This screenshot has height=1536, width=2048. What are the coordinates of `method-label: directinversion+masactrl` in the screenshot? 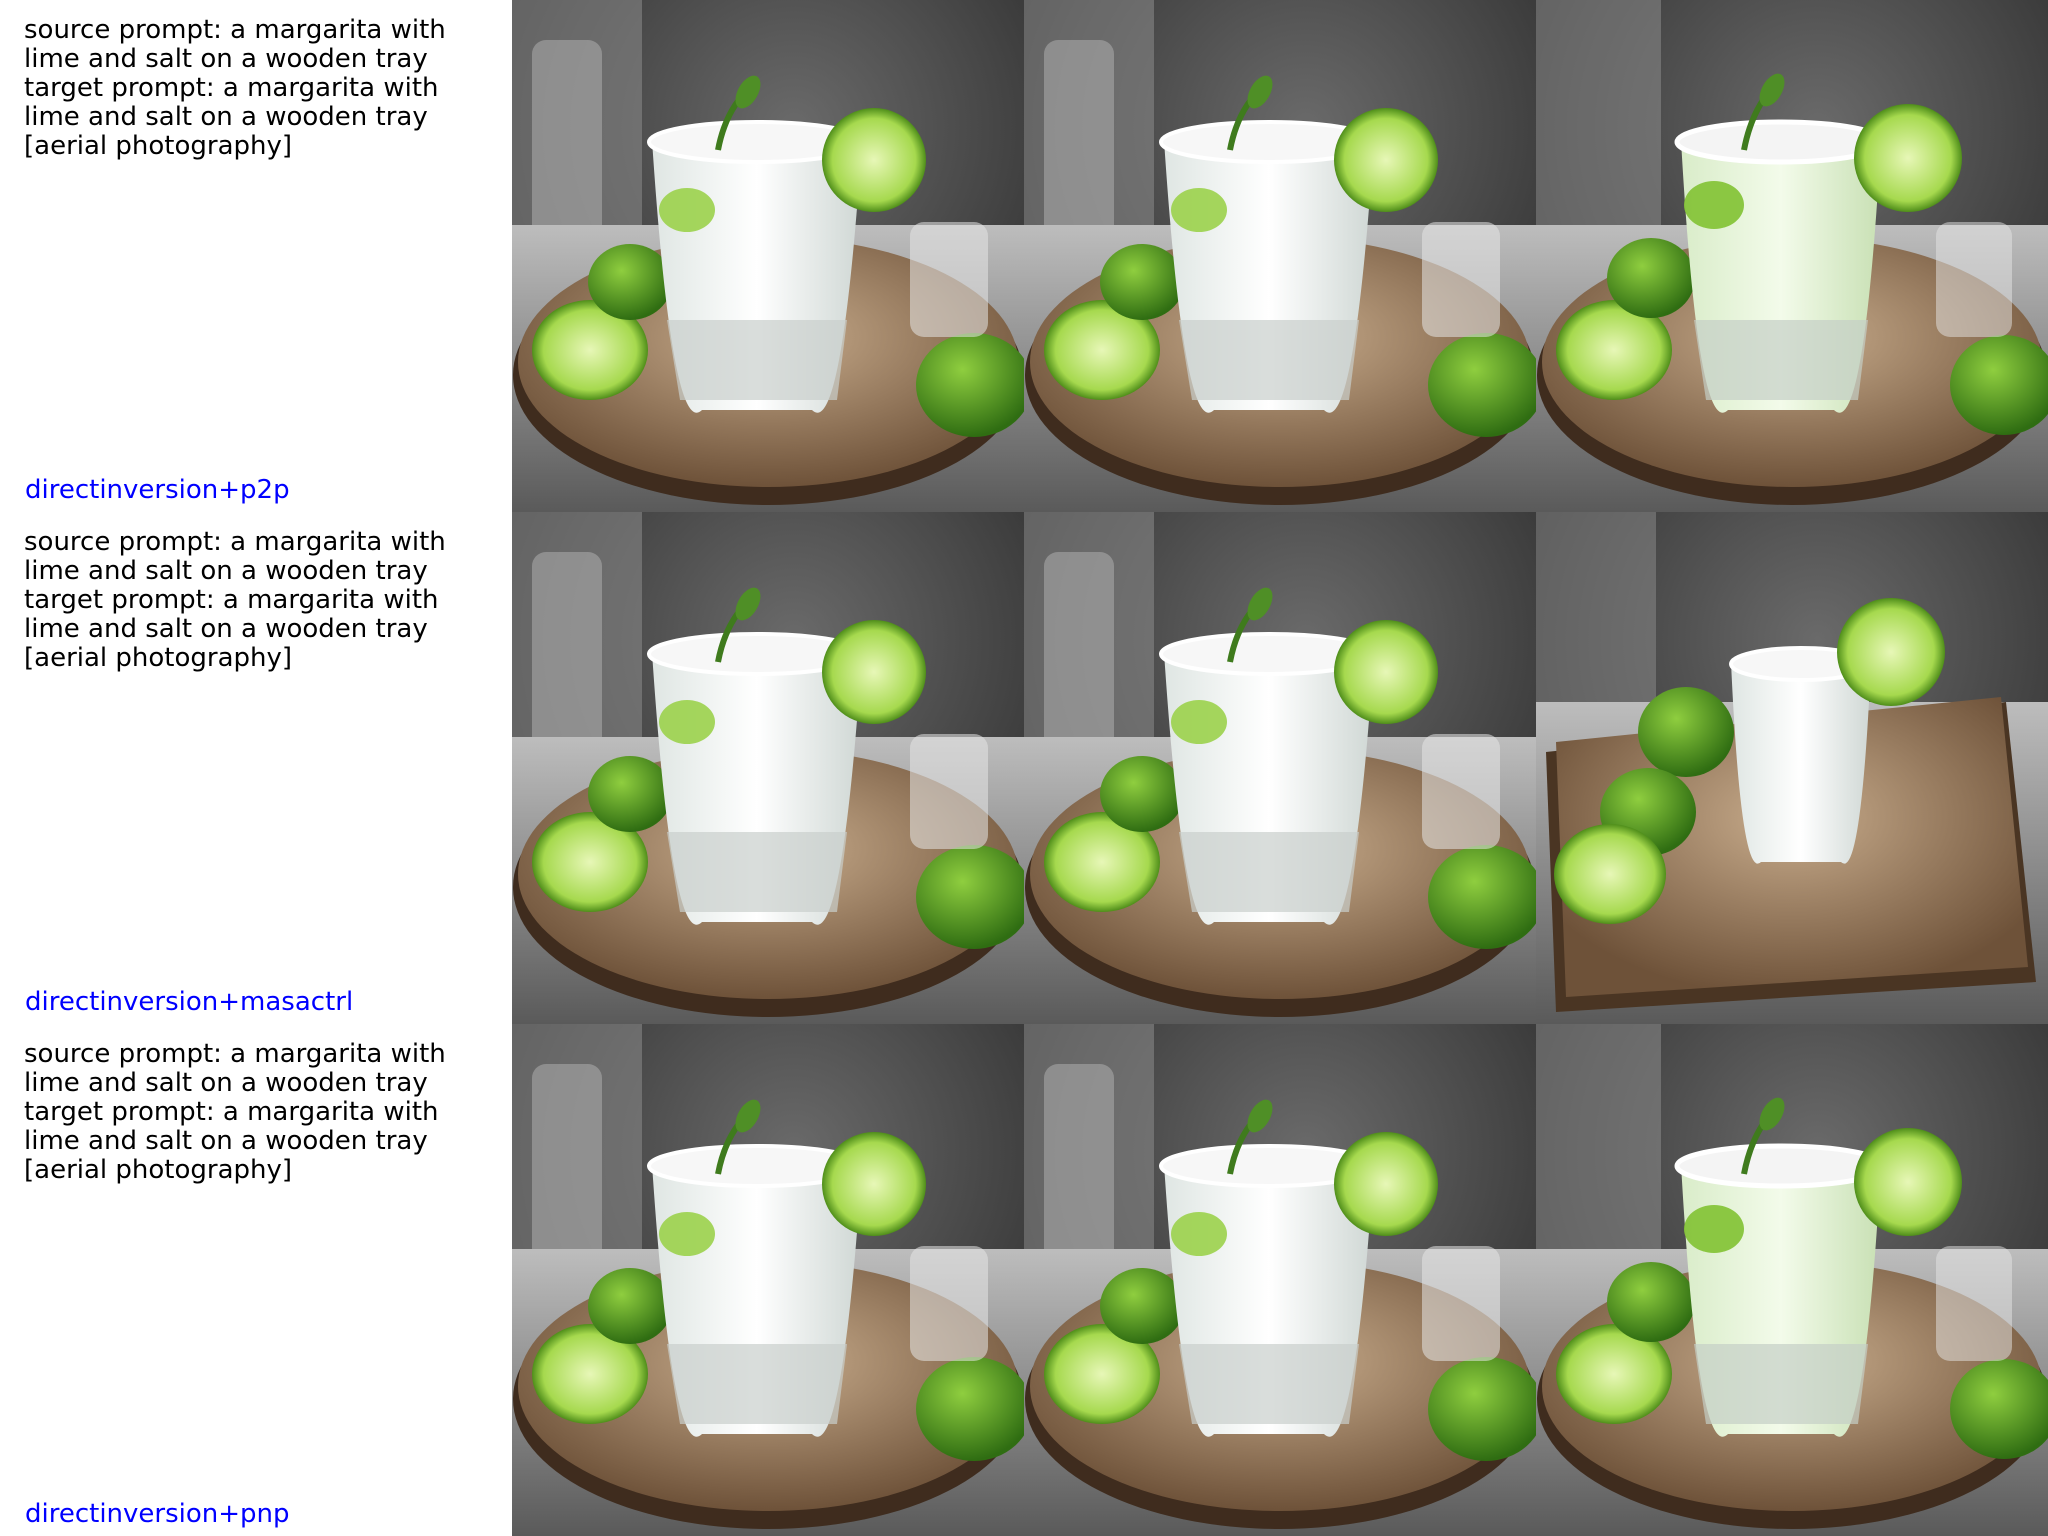 It's located at (189, 1002).